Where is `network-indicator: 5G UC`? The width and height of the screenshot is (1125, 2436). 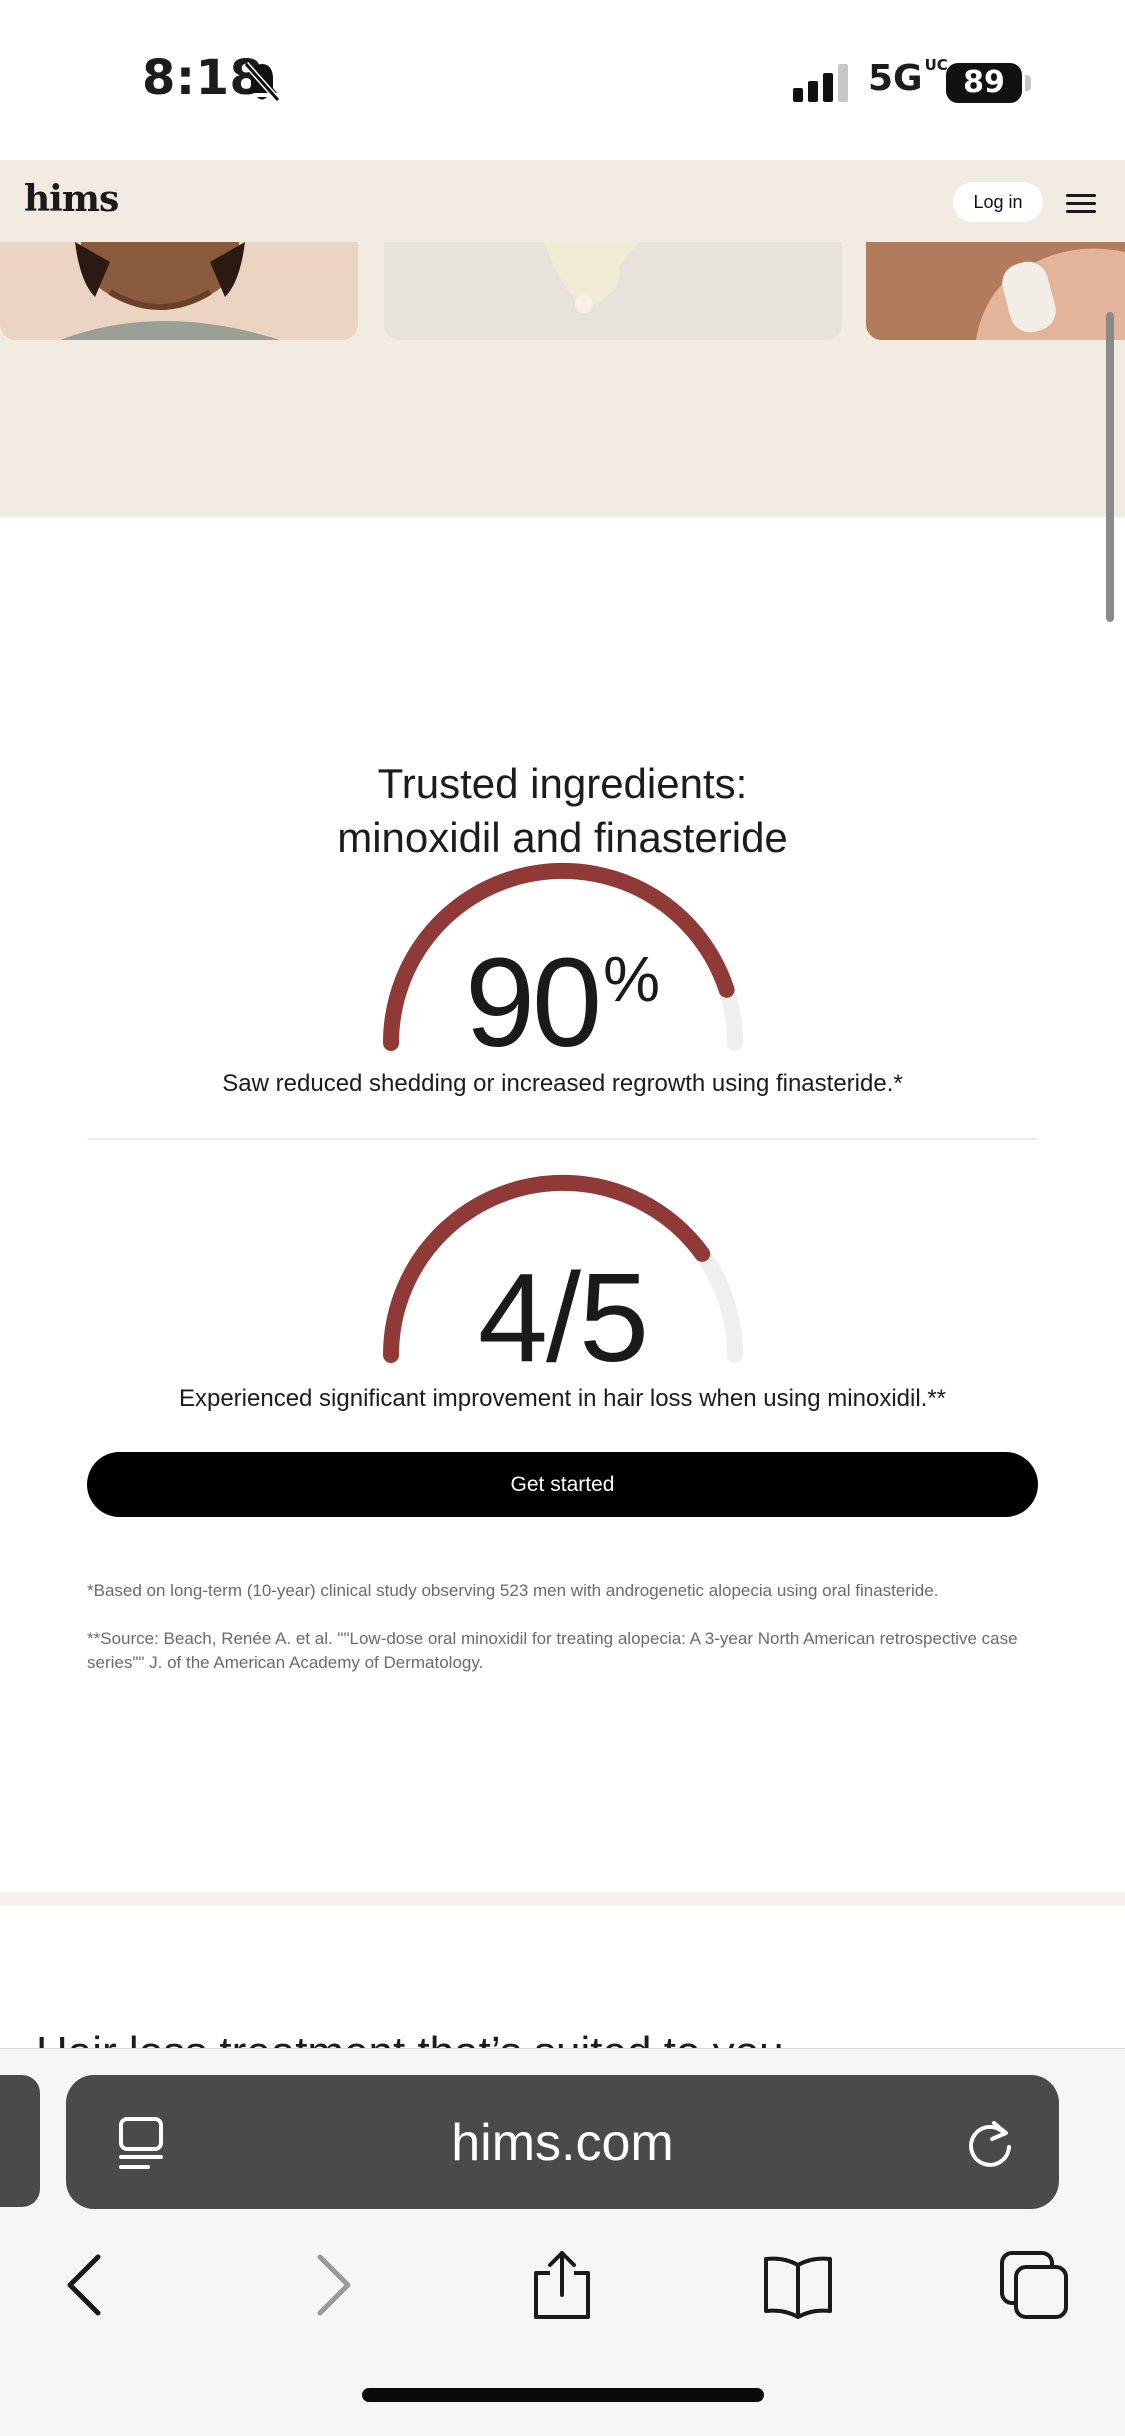 network-indicator: 5G UC is located at coordinates (908, 78).